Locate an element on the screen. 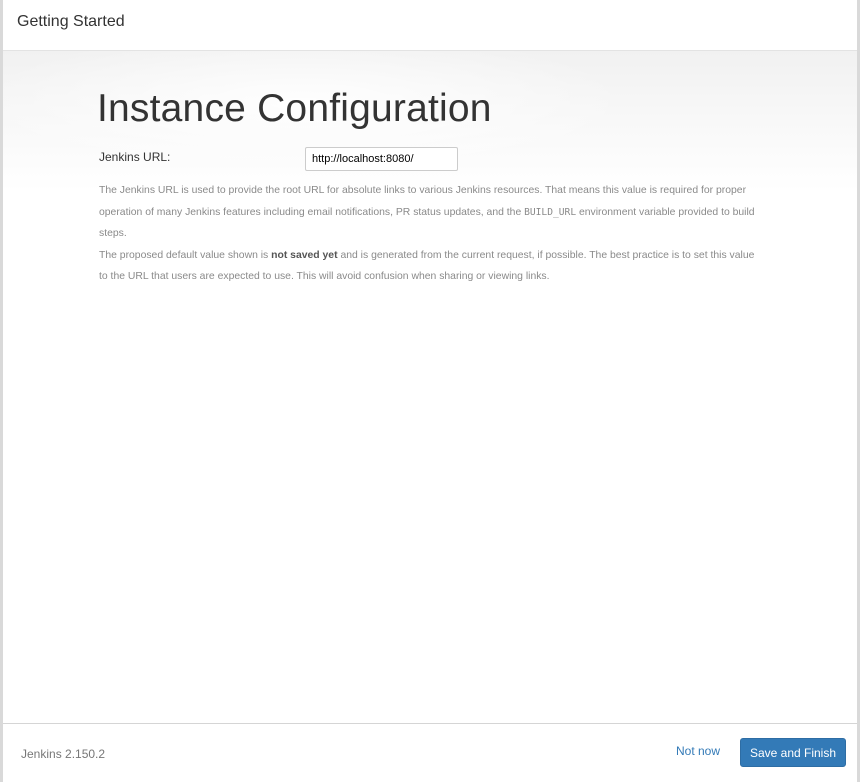 The height and width of the screenshot is (782, 860). not-now-link: Not now is located at coordinates (698, 751).